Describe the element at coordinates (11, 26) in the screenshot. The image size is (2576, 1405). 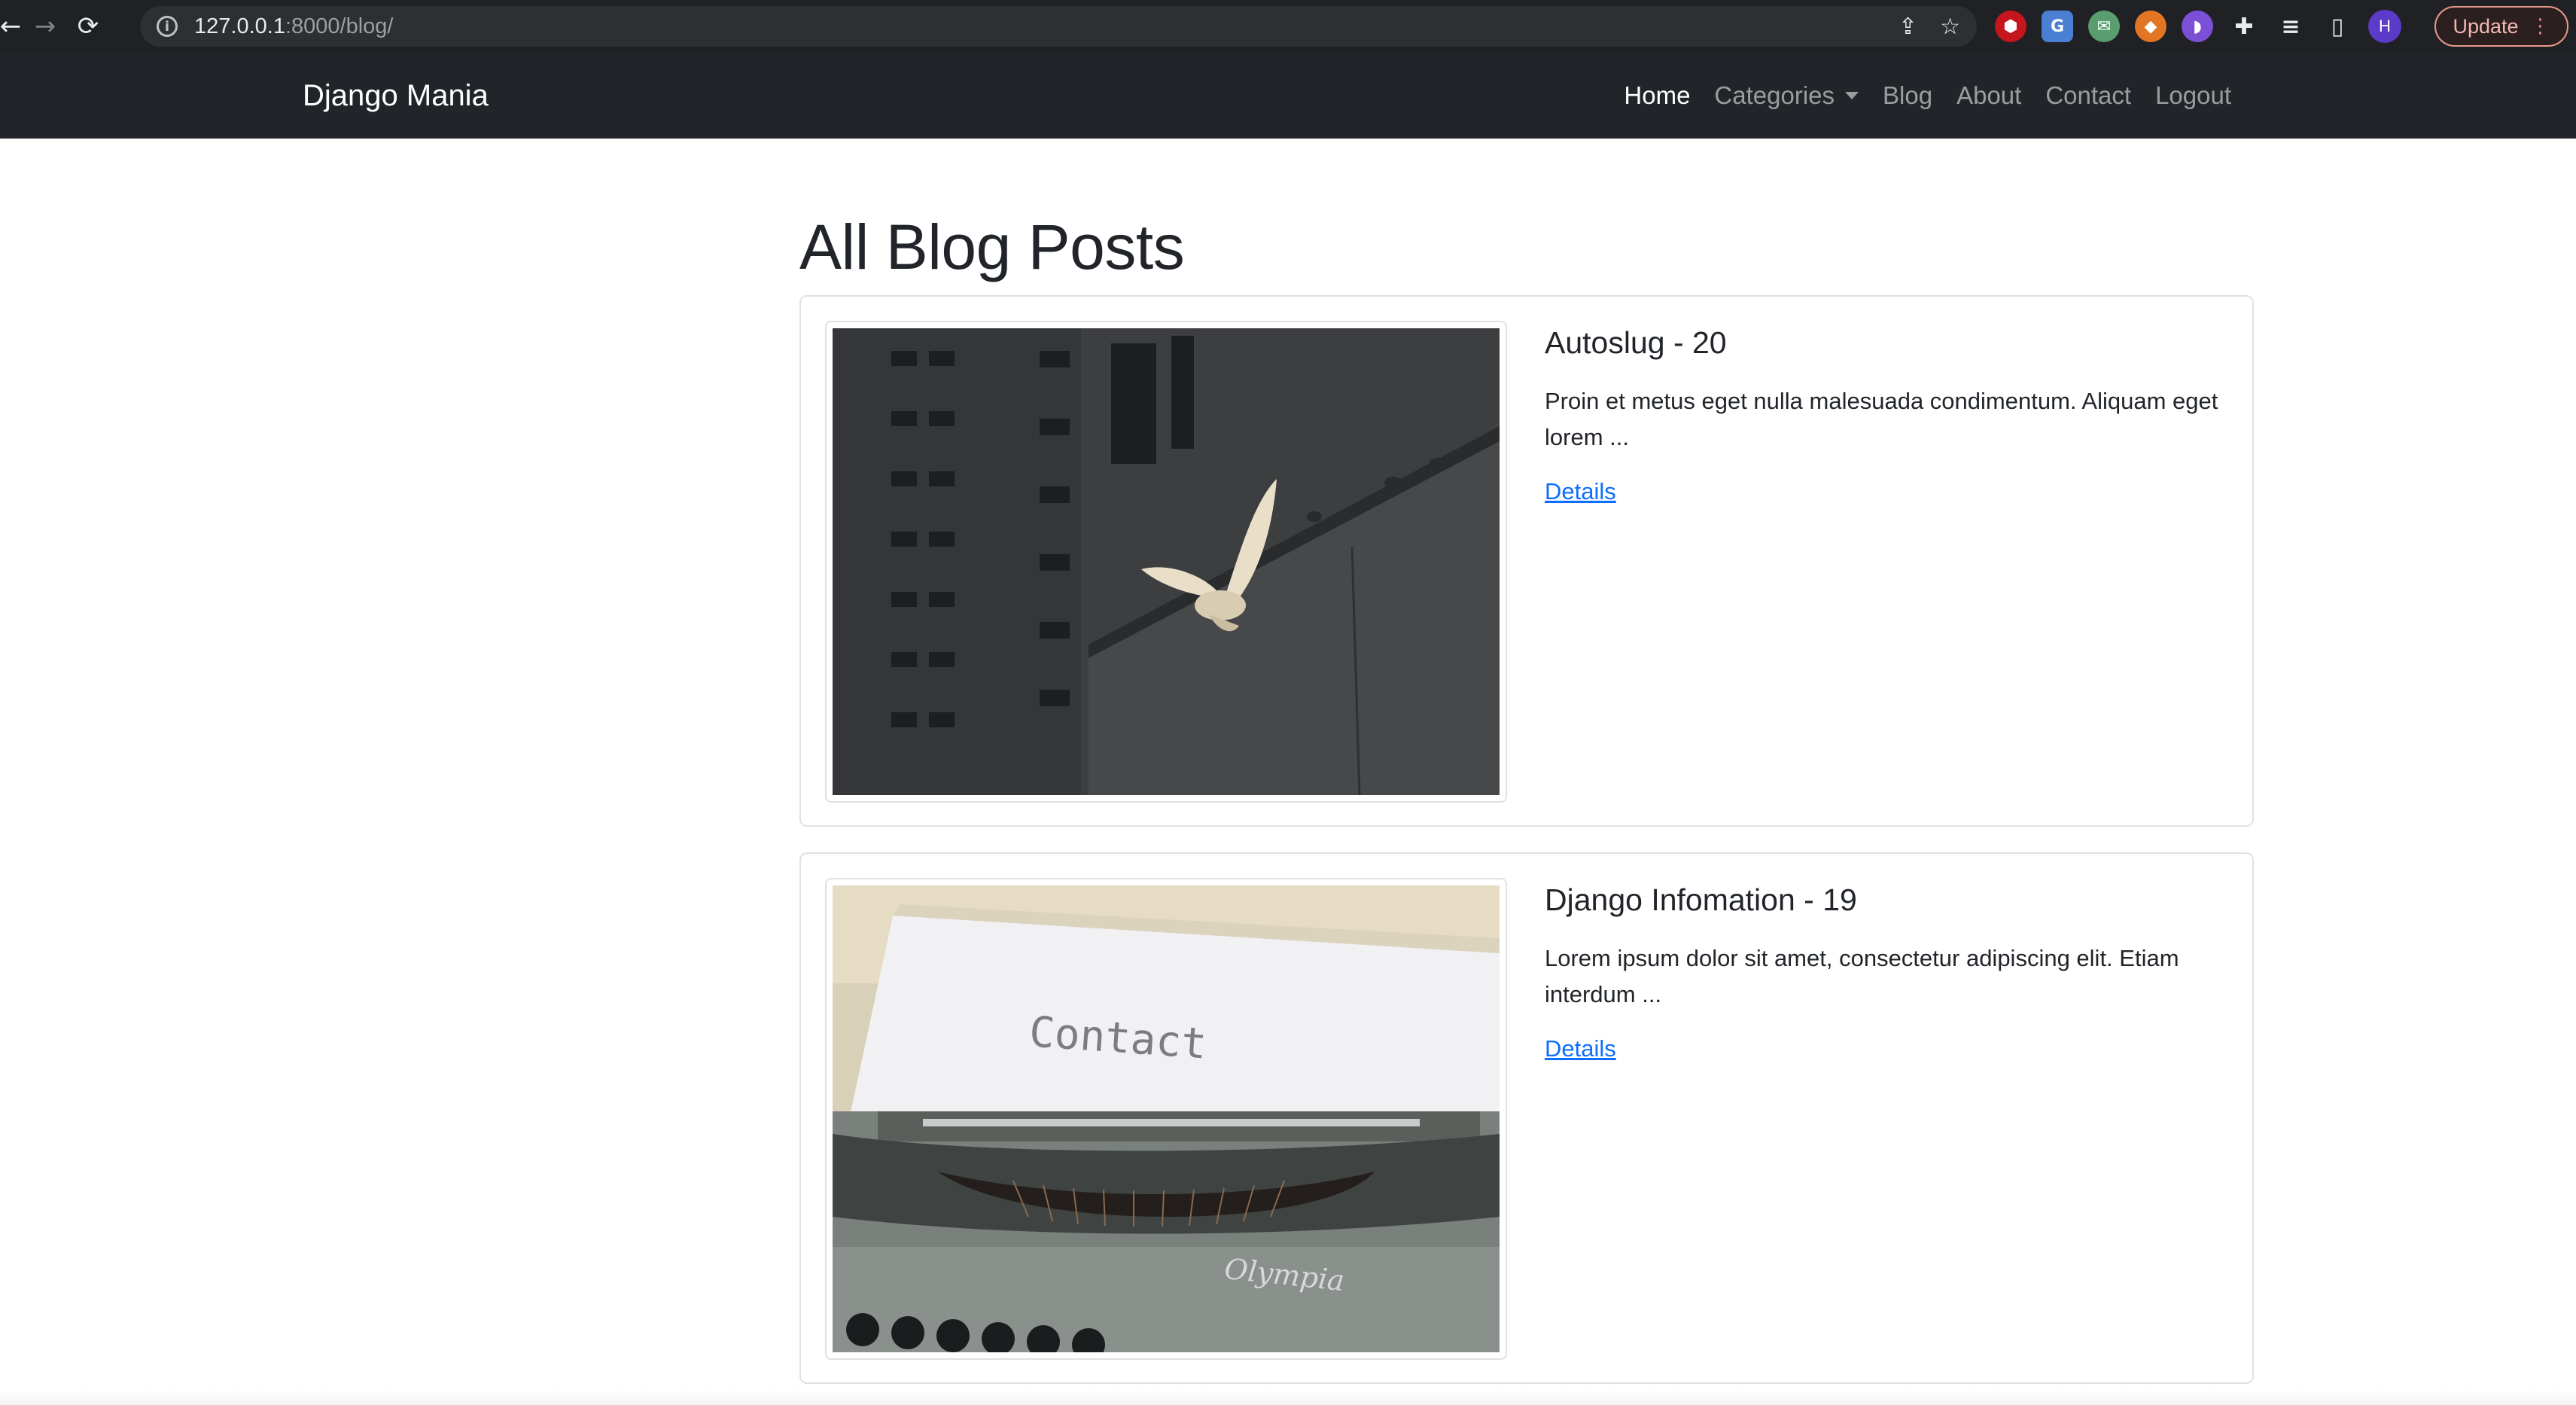
I see `back-icon: ←` at that location.